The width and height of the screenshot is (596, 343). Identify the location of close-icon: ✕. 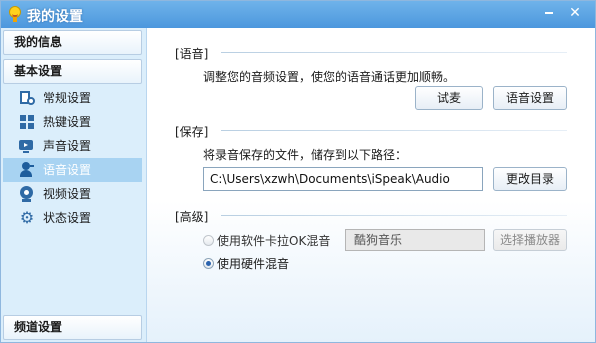
(575, 13).